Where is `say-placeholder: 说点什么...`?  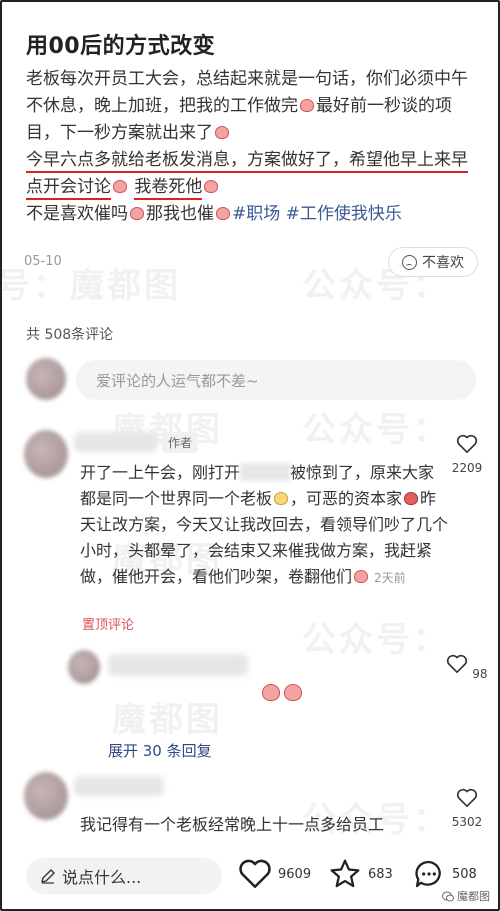
say-placeholder: 说点什么... is located at coordinates (102, 877).